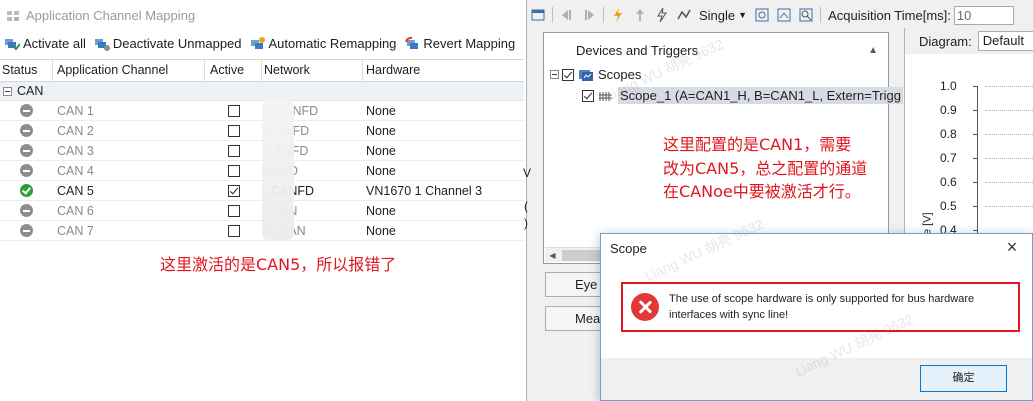  I want to click on annotation-right-line-3: 在CANoe中要被激活才行。, so click(762, 191).